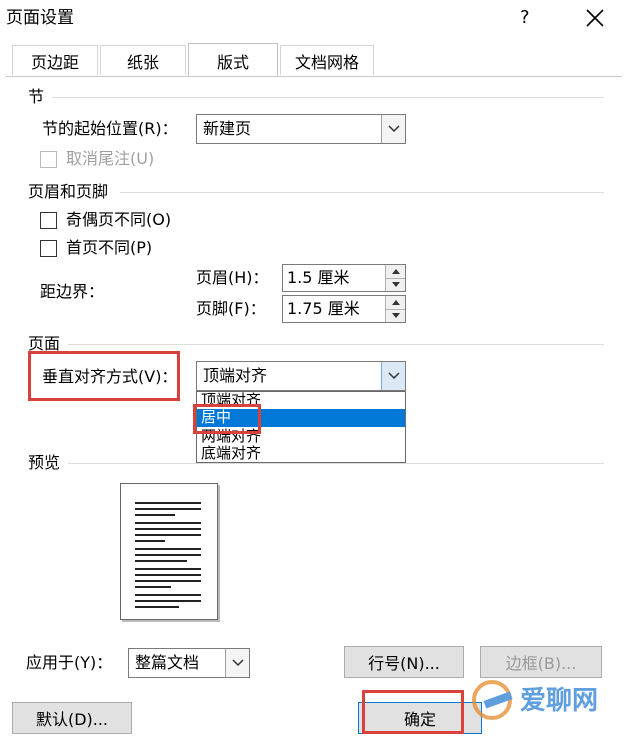 The width and height of the screenshot is (630, 744). Describe the element at coordinates (235, 375) in the screenshot. I see `vertical-alignment-value: 顶端对齐` at that location.